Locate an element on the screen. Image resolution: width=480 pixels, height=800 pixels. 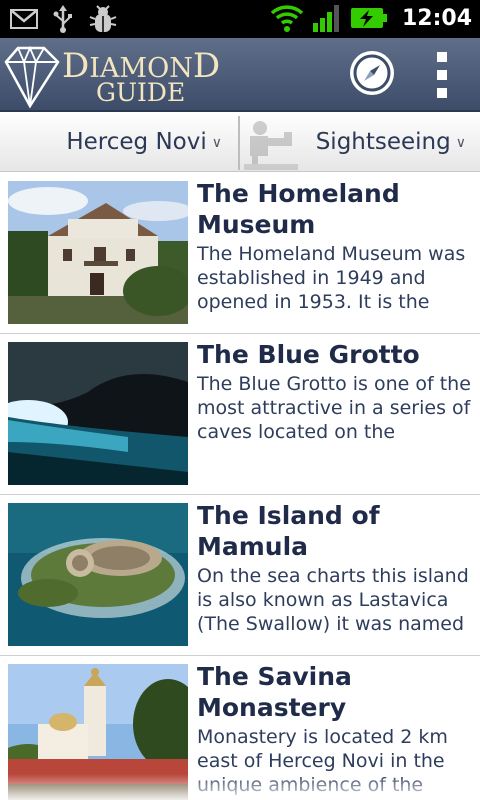
battery-charging-icon is located at coordinates (369, 18).